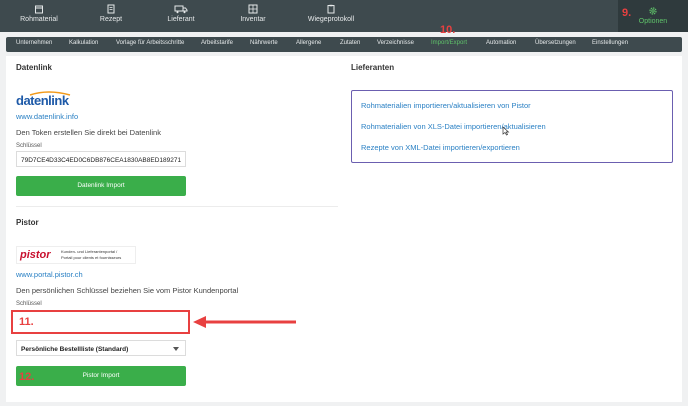  Describe the element at coordinates (34, 67) in the screenshot. I see `datenlink-heading: Datenlink` at that location.